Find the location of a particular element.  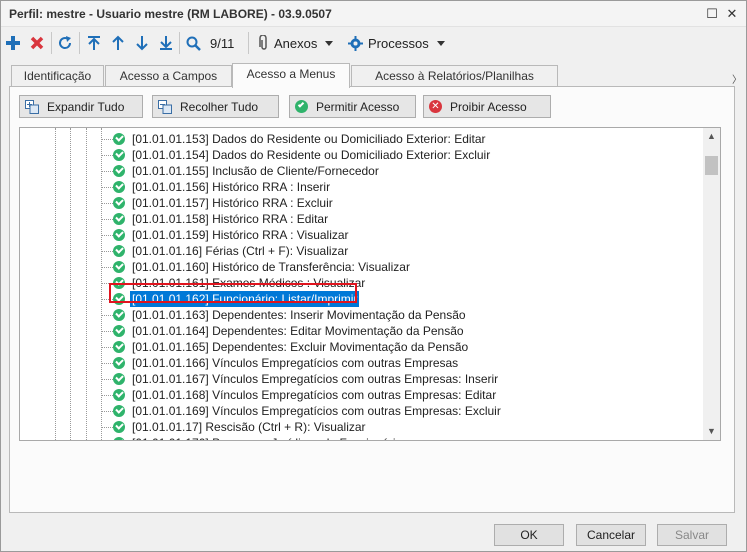

tree-item-label: [01.01.01.156] Histórico RRA : Inserir is located at coordinates (231, 187).